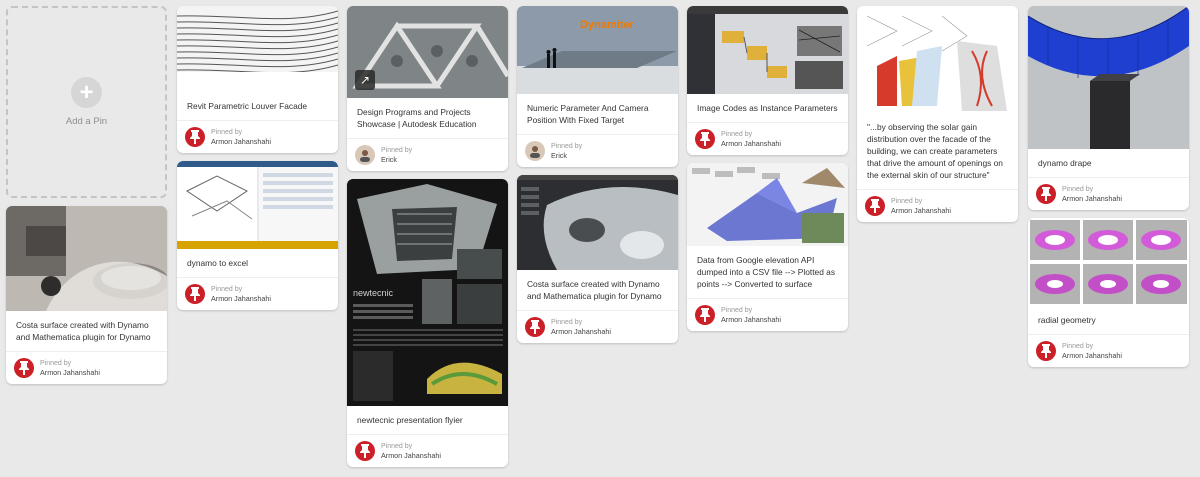 The height and width of the screenshot is (477, 1200). What do you see at coordinates (86, 92) in the screenshot?
I see `plus-icon: +` at bounding box center [86, 92].